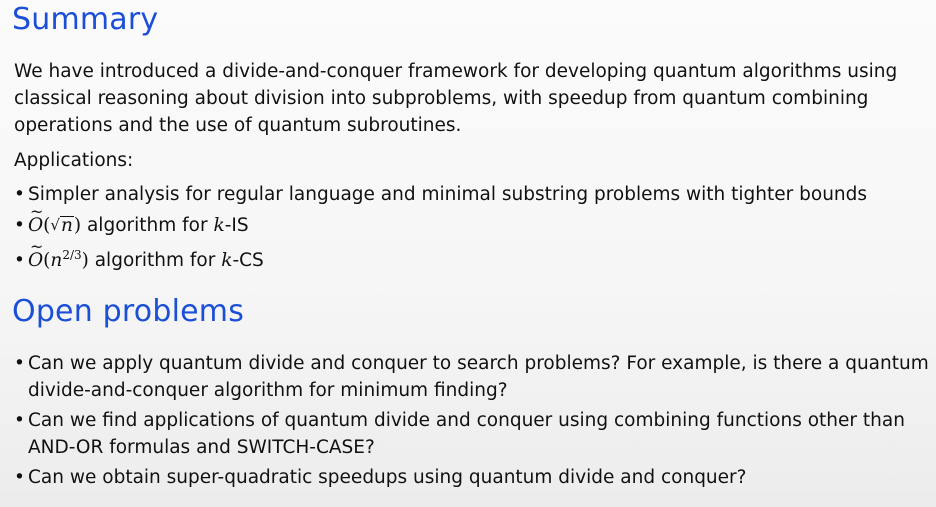 The height and width of the screenshot is (507, 936). Describe the element at coordinates (85, 19) in the screenshot. I see `summary-heading: Summary` at that location.